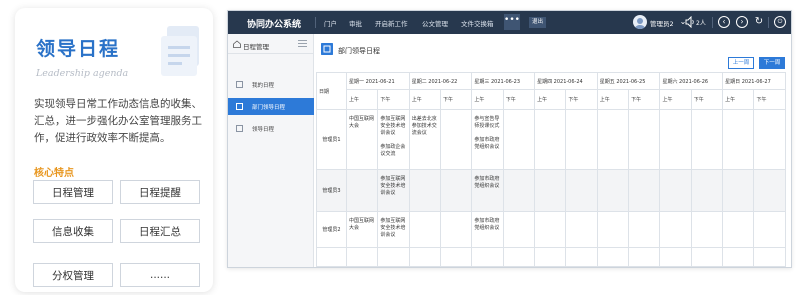  Describe the element at coordinates (271, 106) in the screenshot. I see `sidebar-item-department-schedule: 部门领导日程` at that location.